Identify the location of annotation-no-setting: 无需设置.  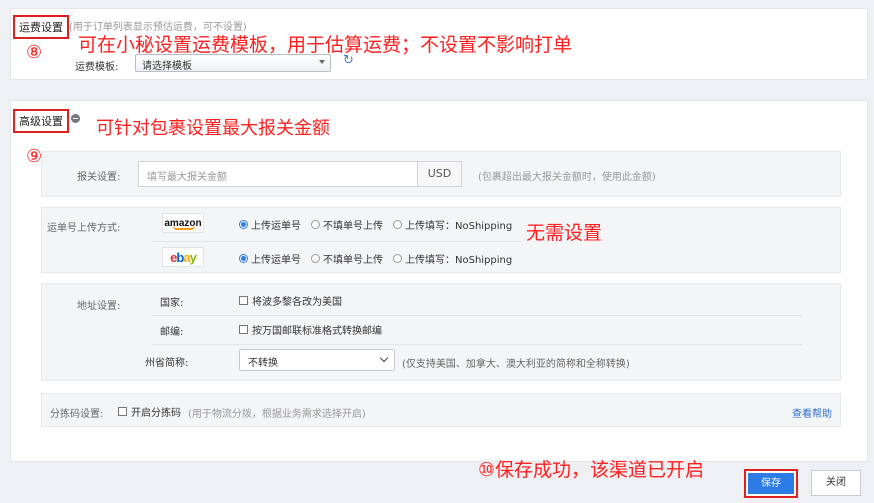
(564, 233).